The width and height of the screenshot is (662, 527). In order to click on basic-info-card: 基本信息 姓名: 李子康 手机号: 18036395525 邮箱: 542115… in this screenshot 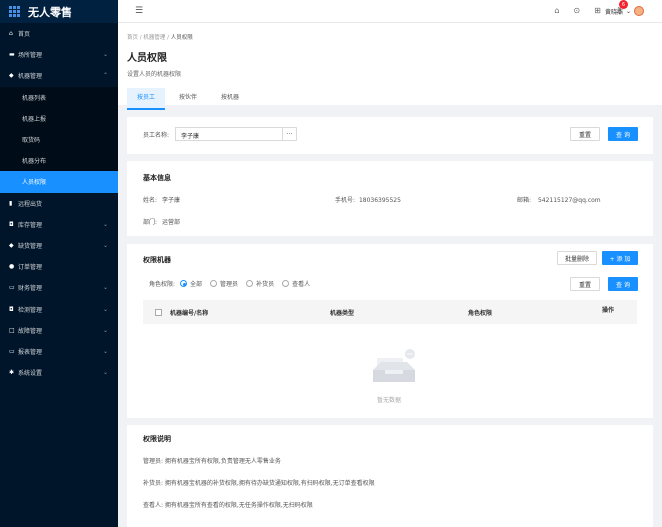, I will do `click(390, 198)`.